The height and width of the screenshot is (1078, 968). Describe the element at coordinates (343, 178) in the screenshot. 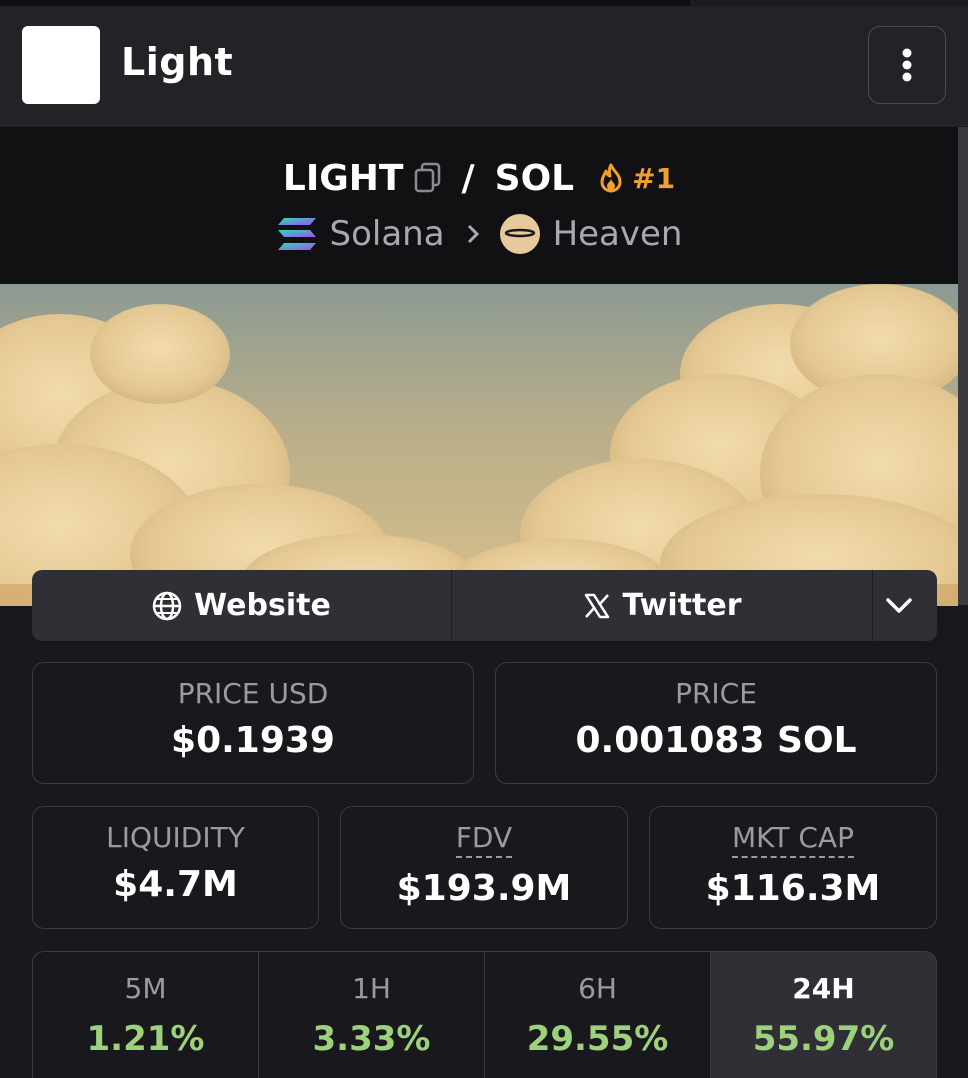

I see `pair-base-symbol: LIGHT` at that location.